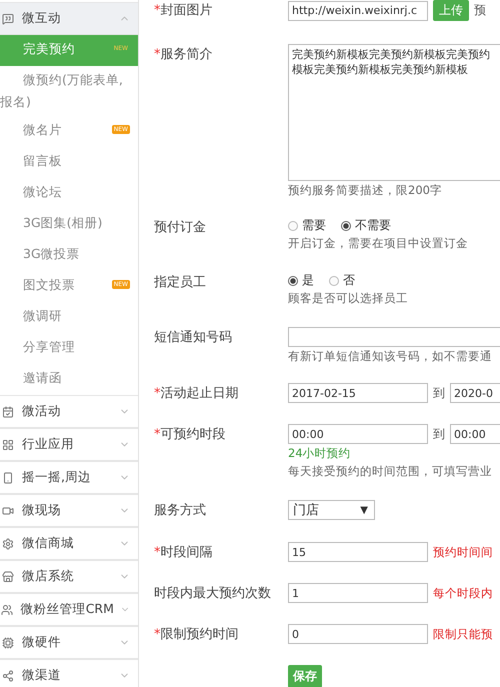 The width and height of the screenshot is (500, 687). I want to click on field-label: 短信通知号码, so click(193, 338).